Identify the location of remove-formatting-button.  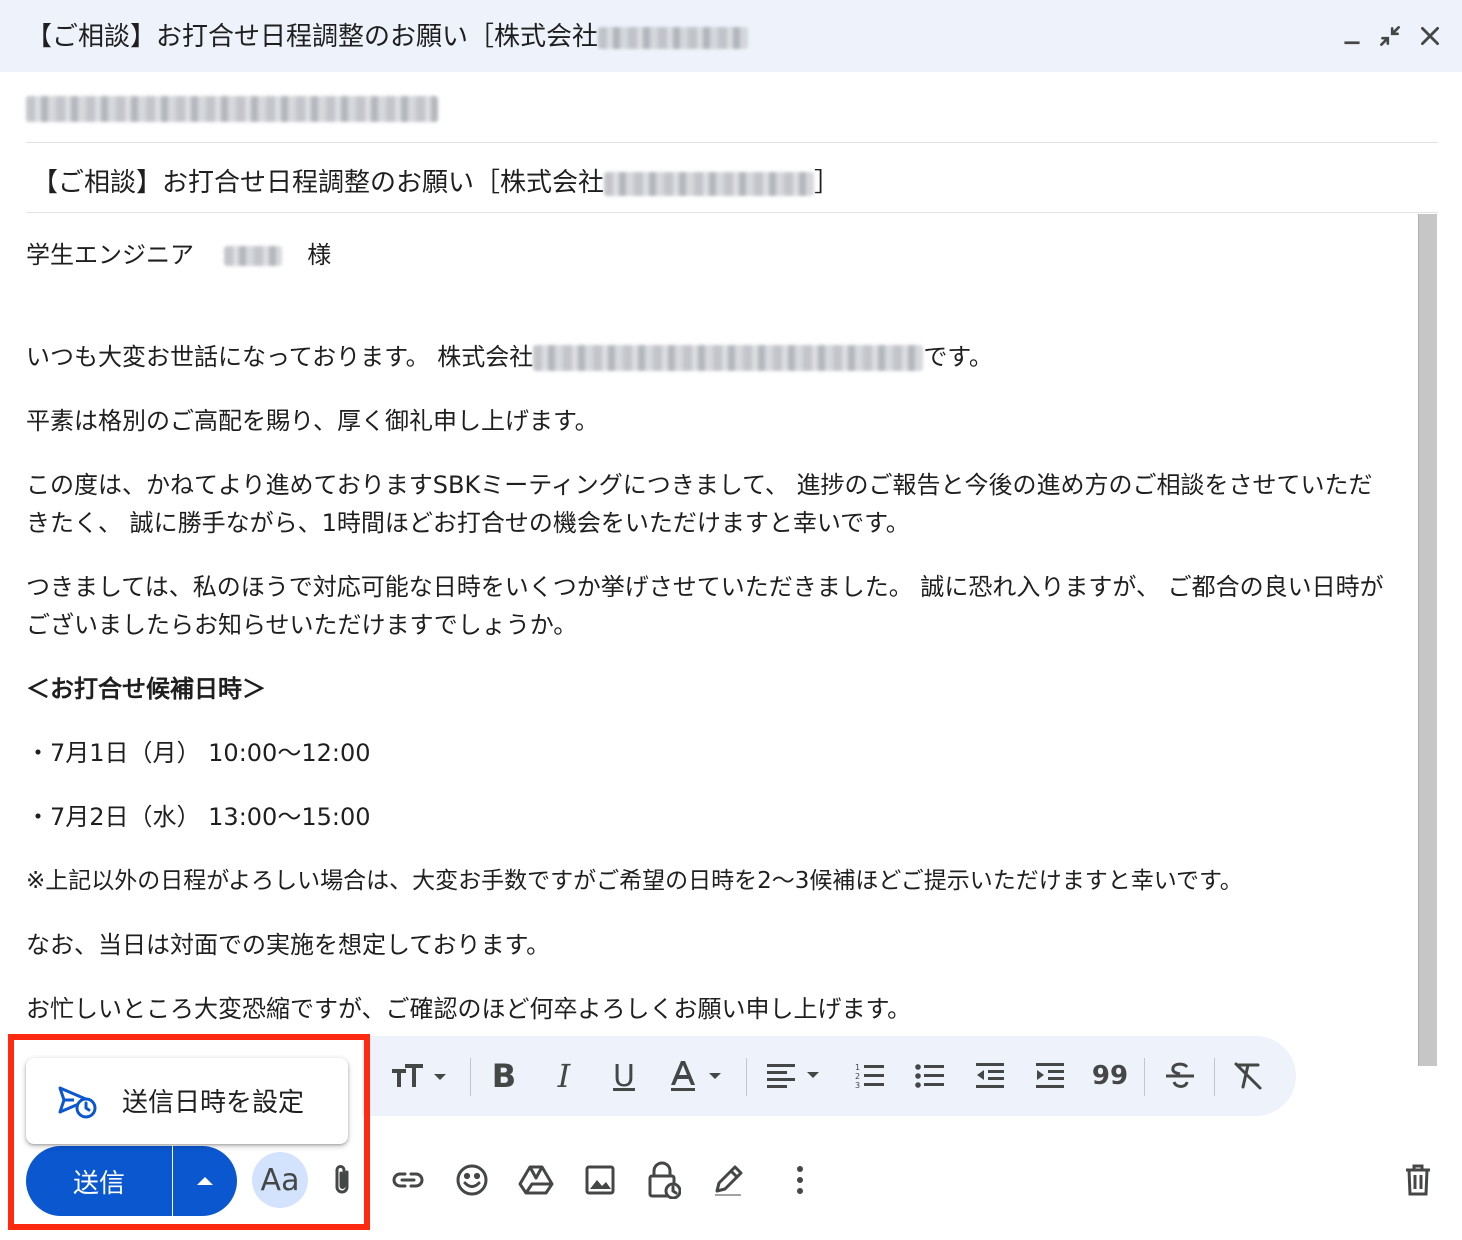
(1248, 1076).